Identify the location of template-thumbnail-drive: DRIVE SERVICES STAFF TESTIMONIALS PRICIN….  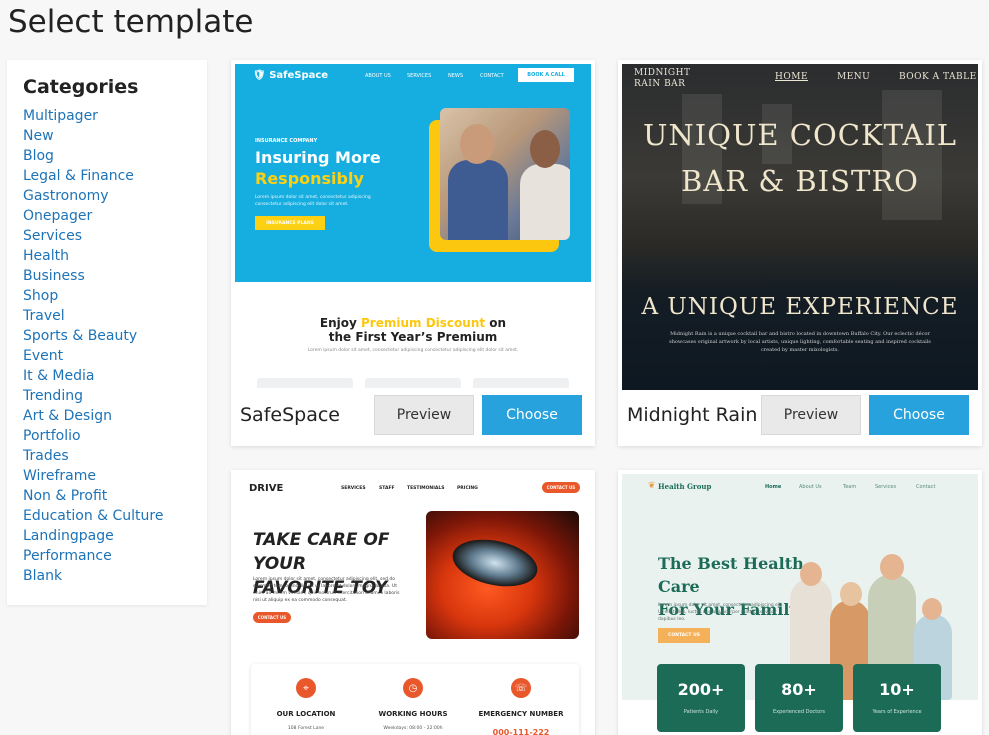
(413, 604).